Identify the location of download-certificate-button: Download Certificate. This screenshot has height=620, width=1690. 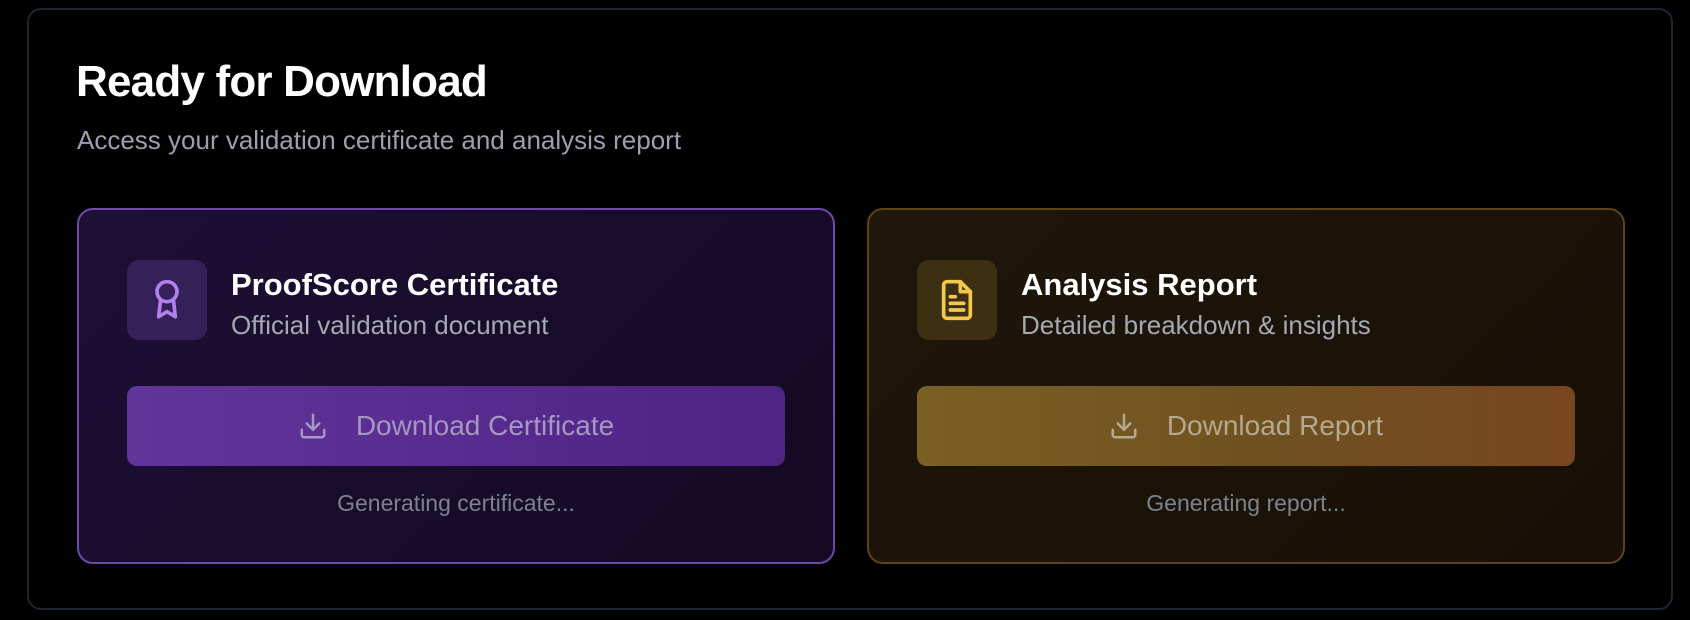
(456, 426).